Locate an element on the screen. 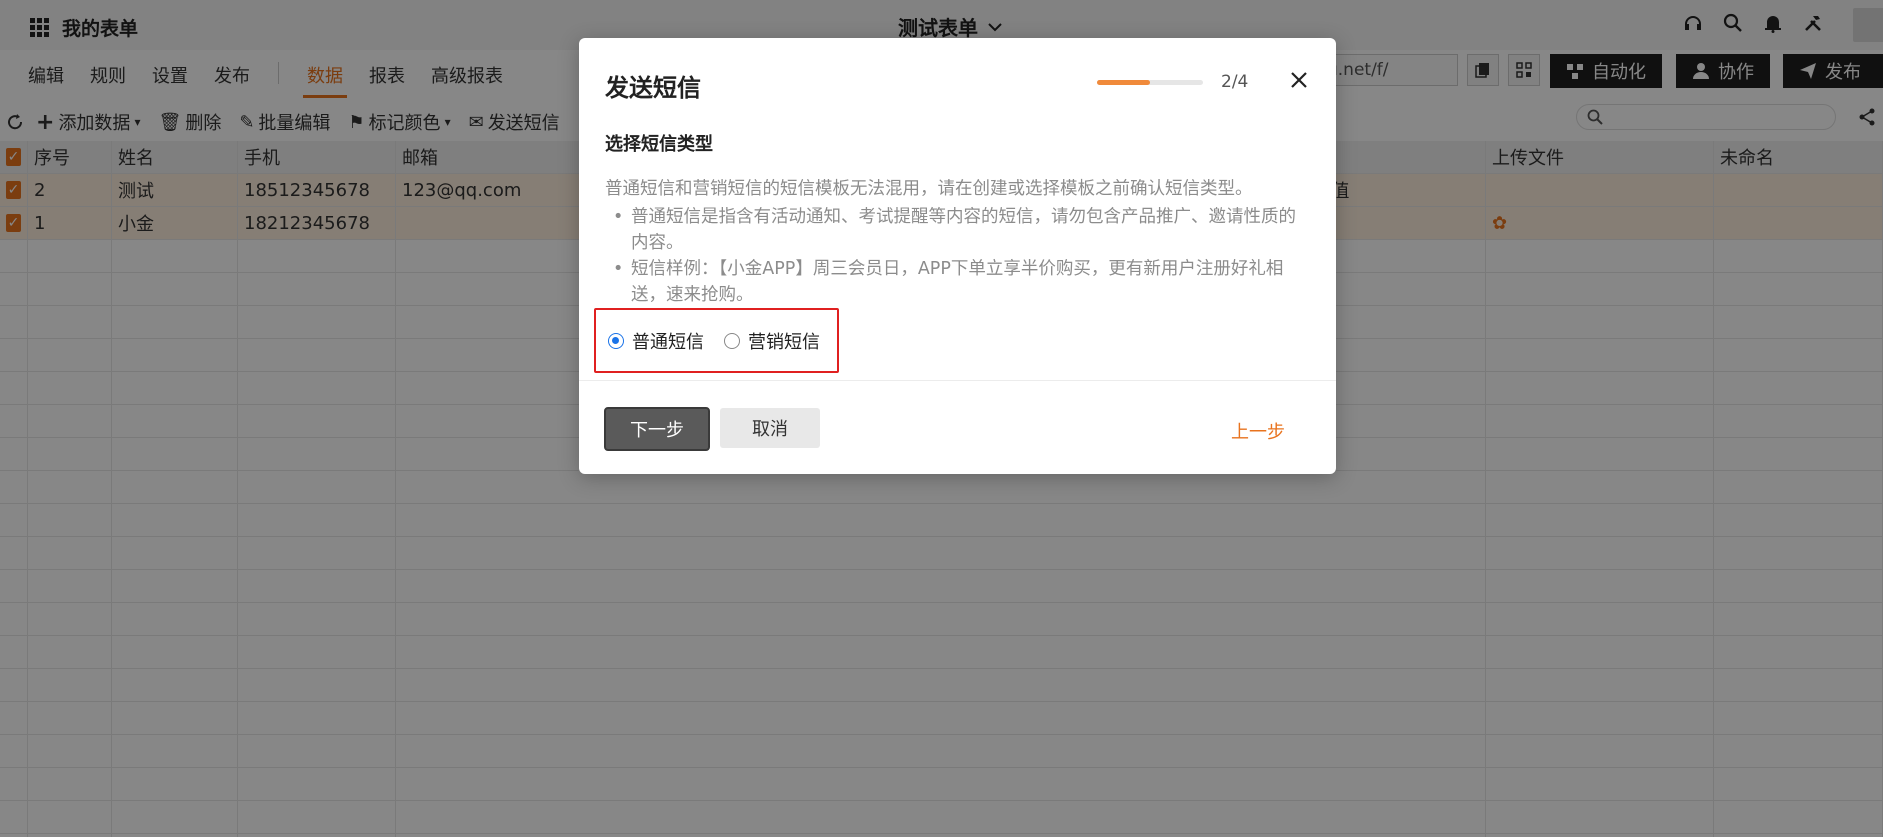 This screenshot has height=837, width=1883. radio-unselected-icon is located at coordinates (732, 340).